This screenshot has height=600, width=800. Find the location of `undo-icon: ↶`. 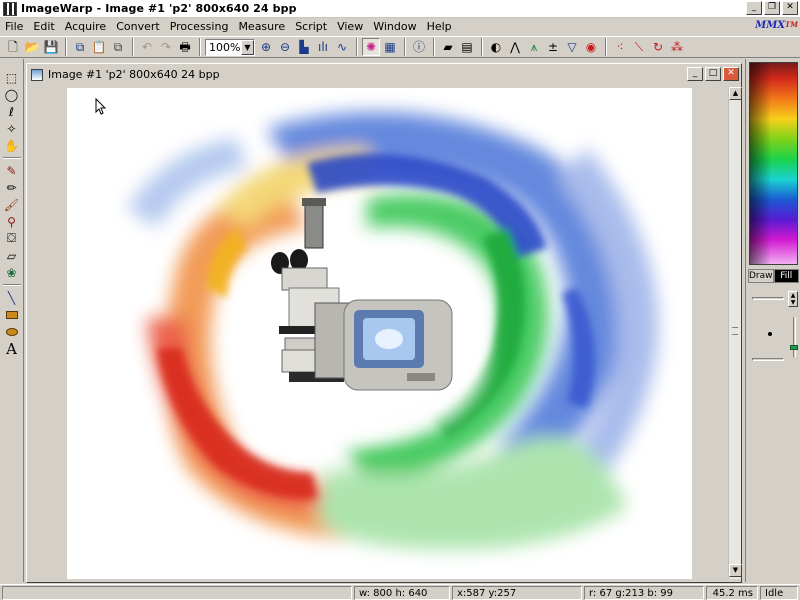

undo-icon: ↶ is located at coordinates (147, 47).